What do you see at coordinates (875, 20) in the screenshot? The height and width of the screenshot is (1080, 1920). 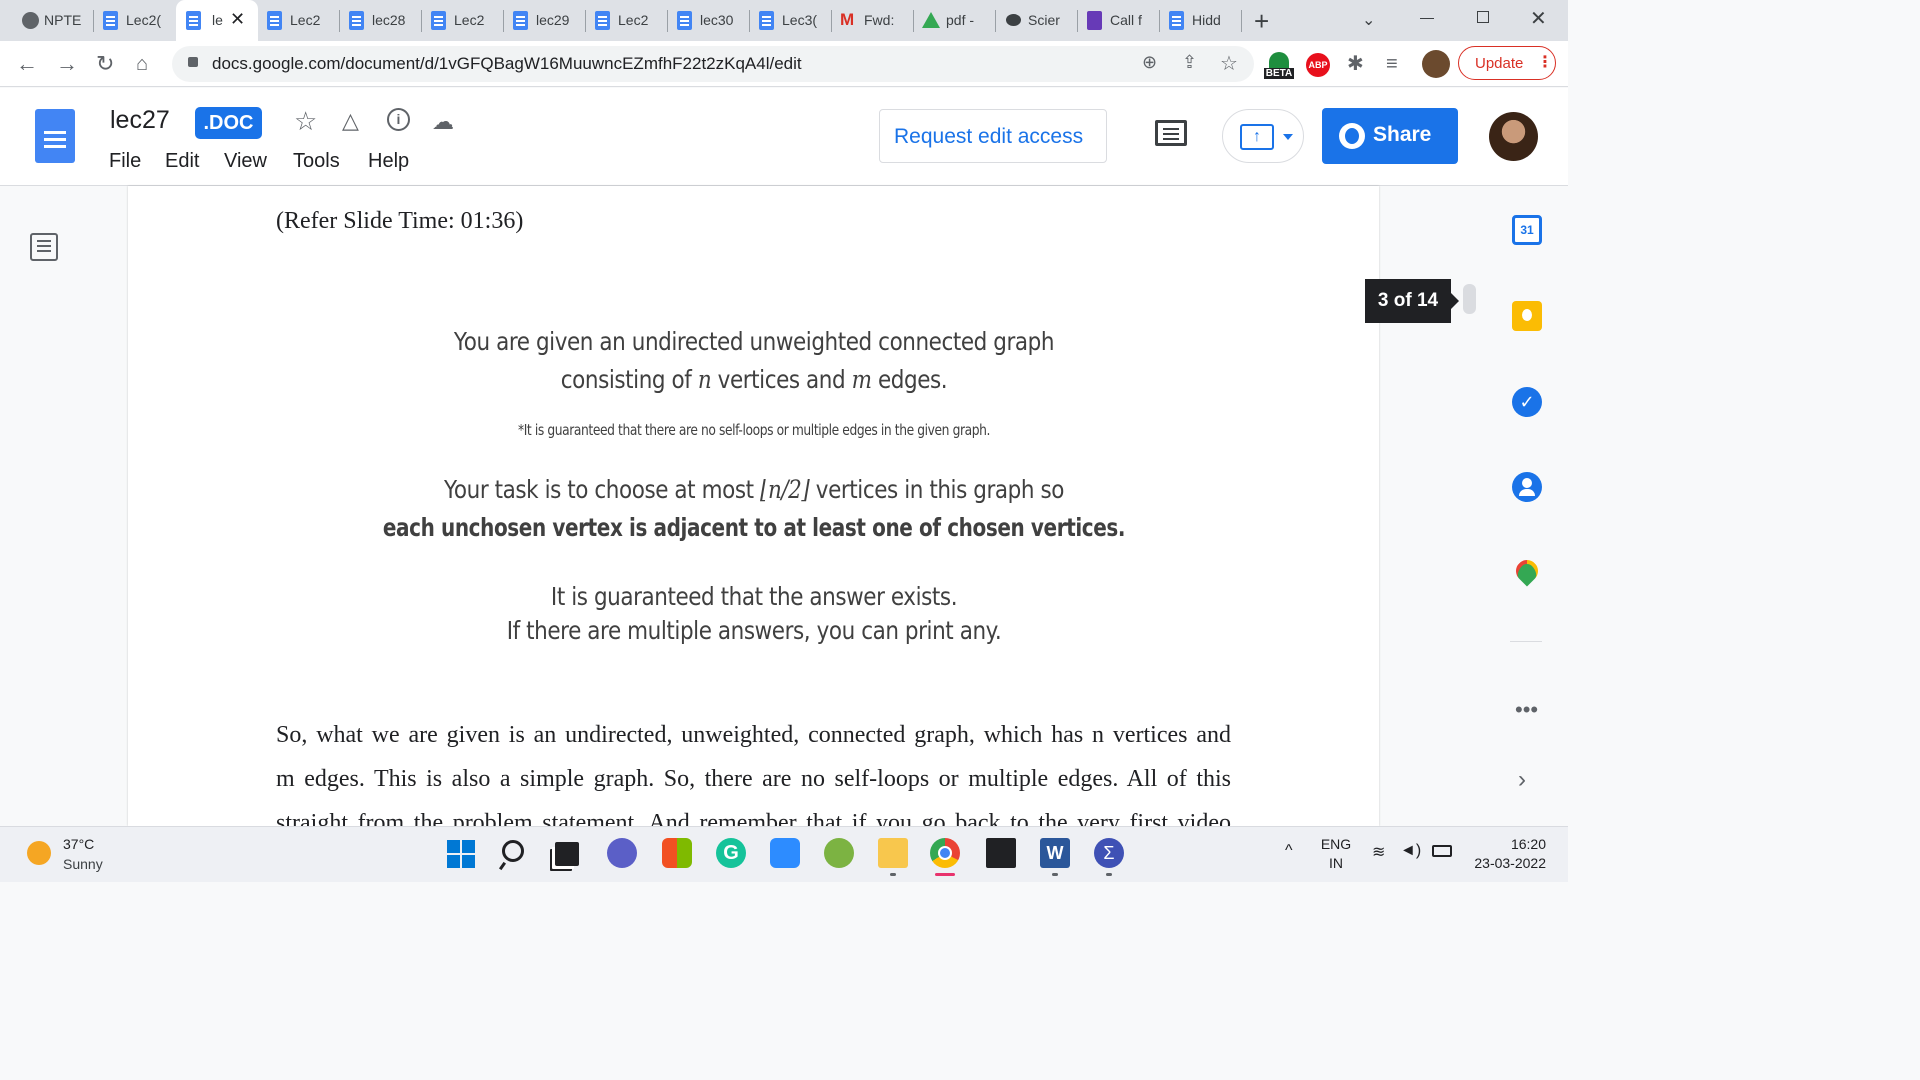 I see `browser-tab: M Fwd:` at bounding box center [875, 20].